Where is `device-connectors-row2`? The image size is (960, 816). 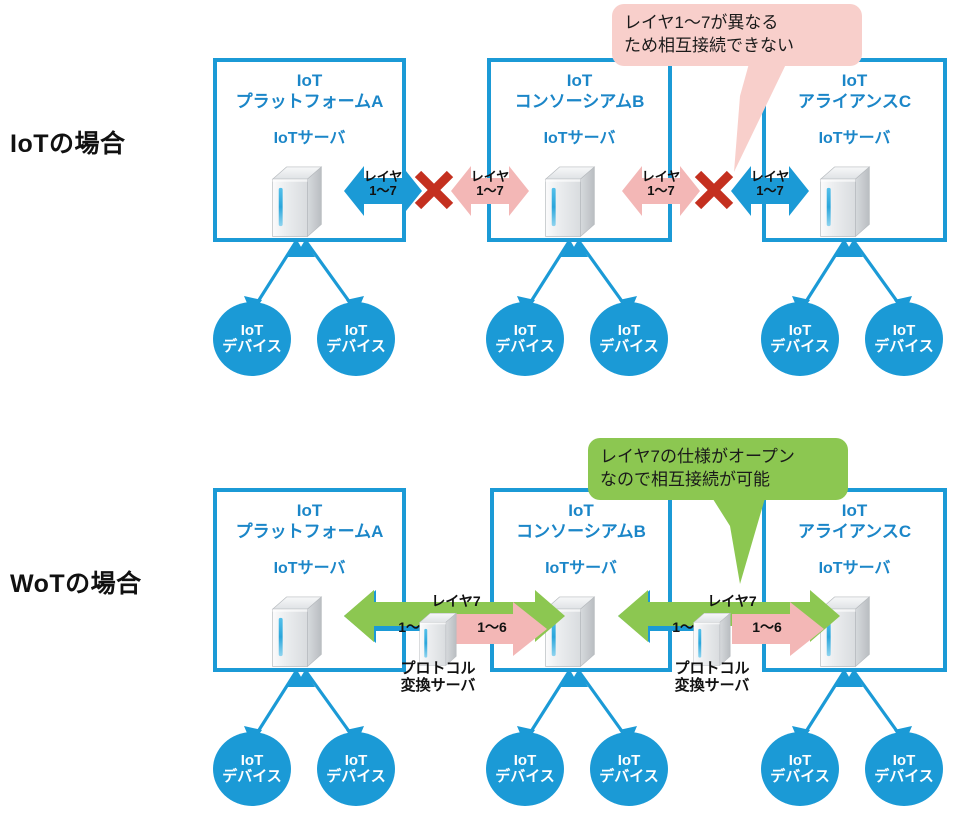
device-connectors-row2 is located at coordinates (578, 707).